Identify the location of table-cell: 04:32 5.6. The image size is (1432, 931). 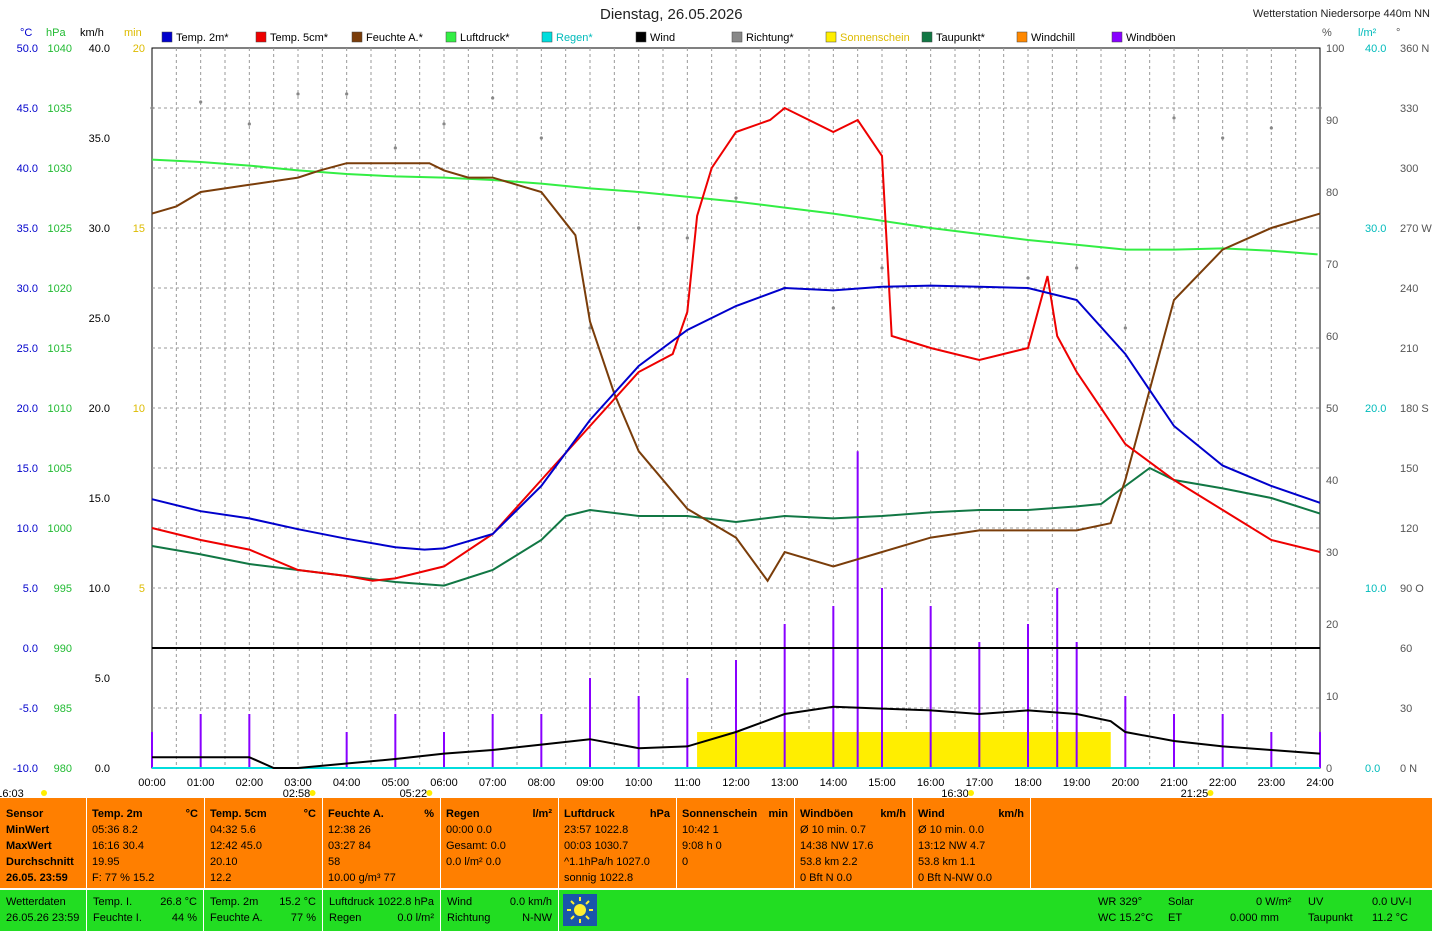
(233, 830).